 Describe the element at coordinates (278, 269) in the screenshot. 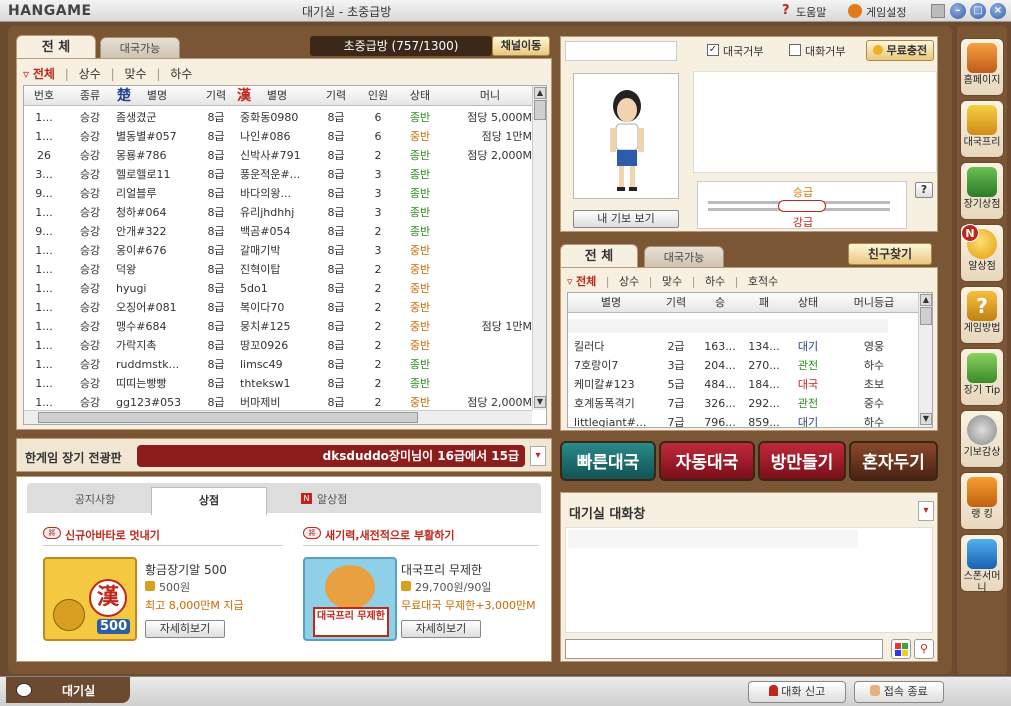

I see `table-row: 1... 승강 덕왕 8급 진혁이탑 8급 2 중반` at that location.